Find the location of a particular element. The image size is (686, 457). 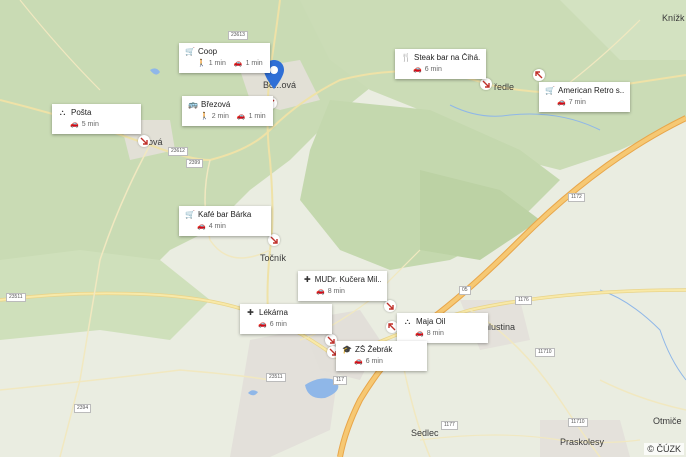

drive-time: 5 min is located at coordinates (90, 124).